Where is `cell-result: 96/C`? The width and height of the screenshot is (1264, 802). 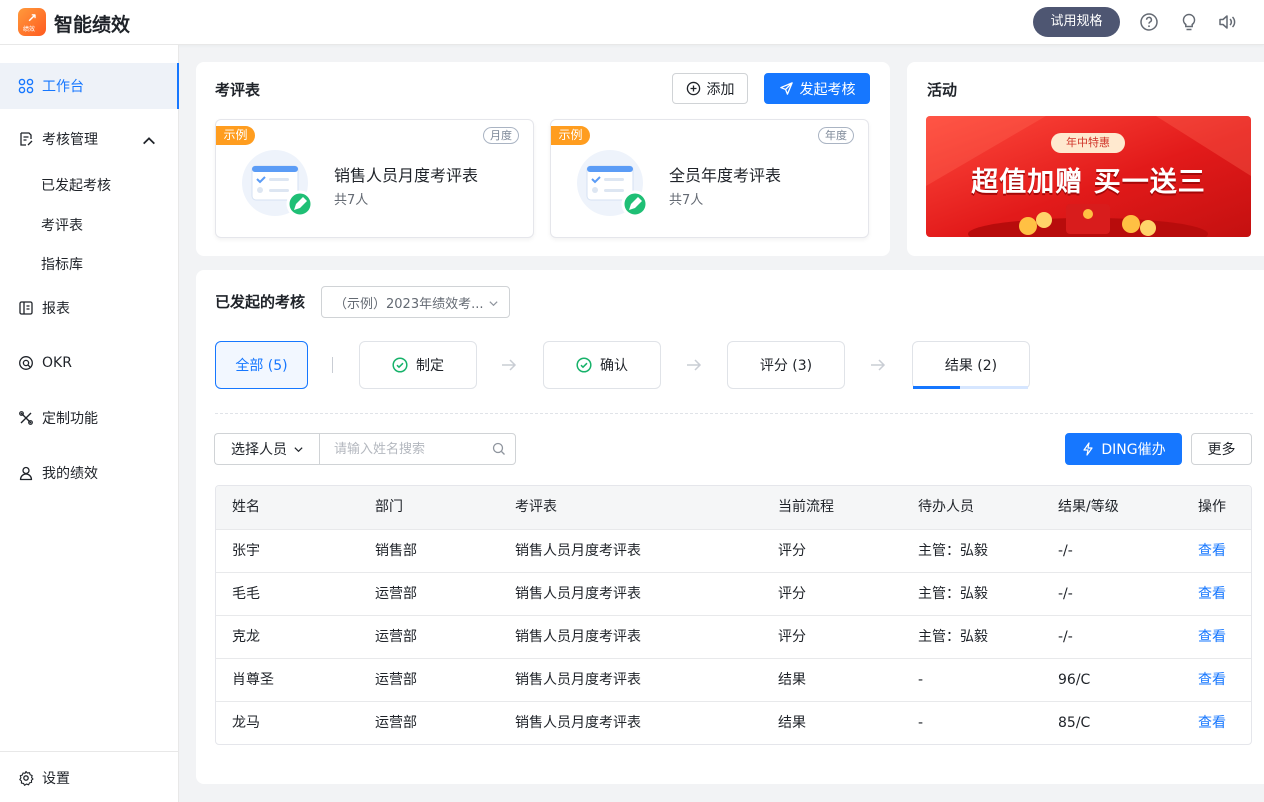
cell-result: 96/C is located at coordinates (1074, 680).